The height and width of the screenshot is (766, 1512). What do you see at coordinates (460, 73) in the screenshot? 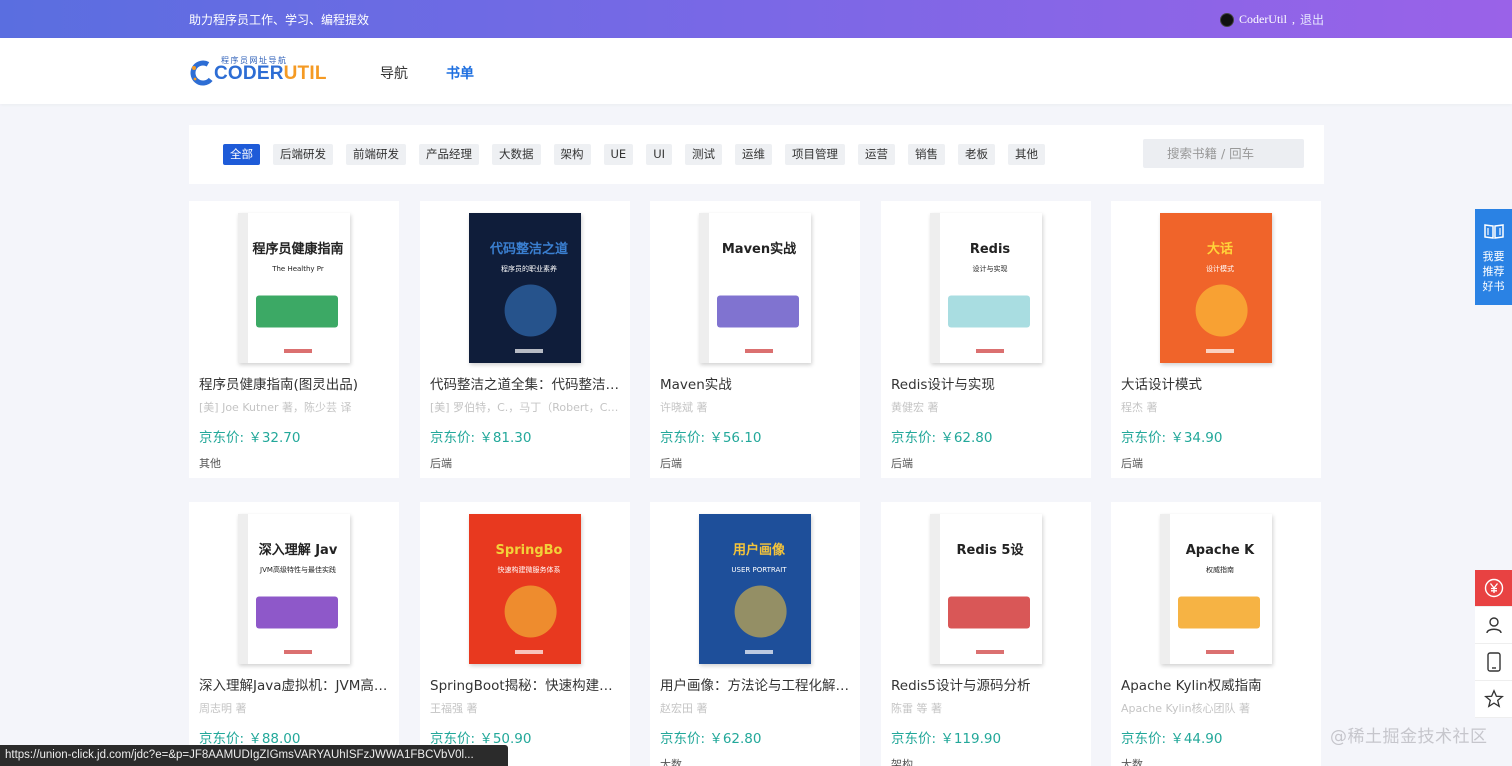
I see `nav-item-booklist: 书单` at bounding box center [460, 73].